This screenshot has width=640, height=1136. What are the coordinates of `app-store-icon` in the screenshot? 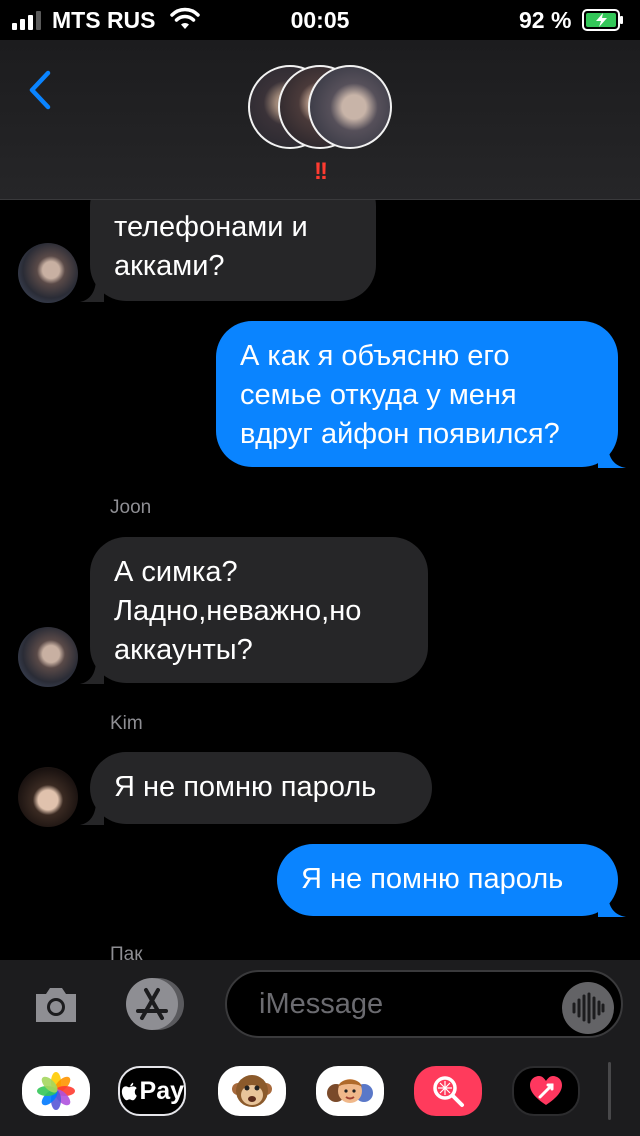 It's located at (152, 1004).